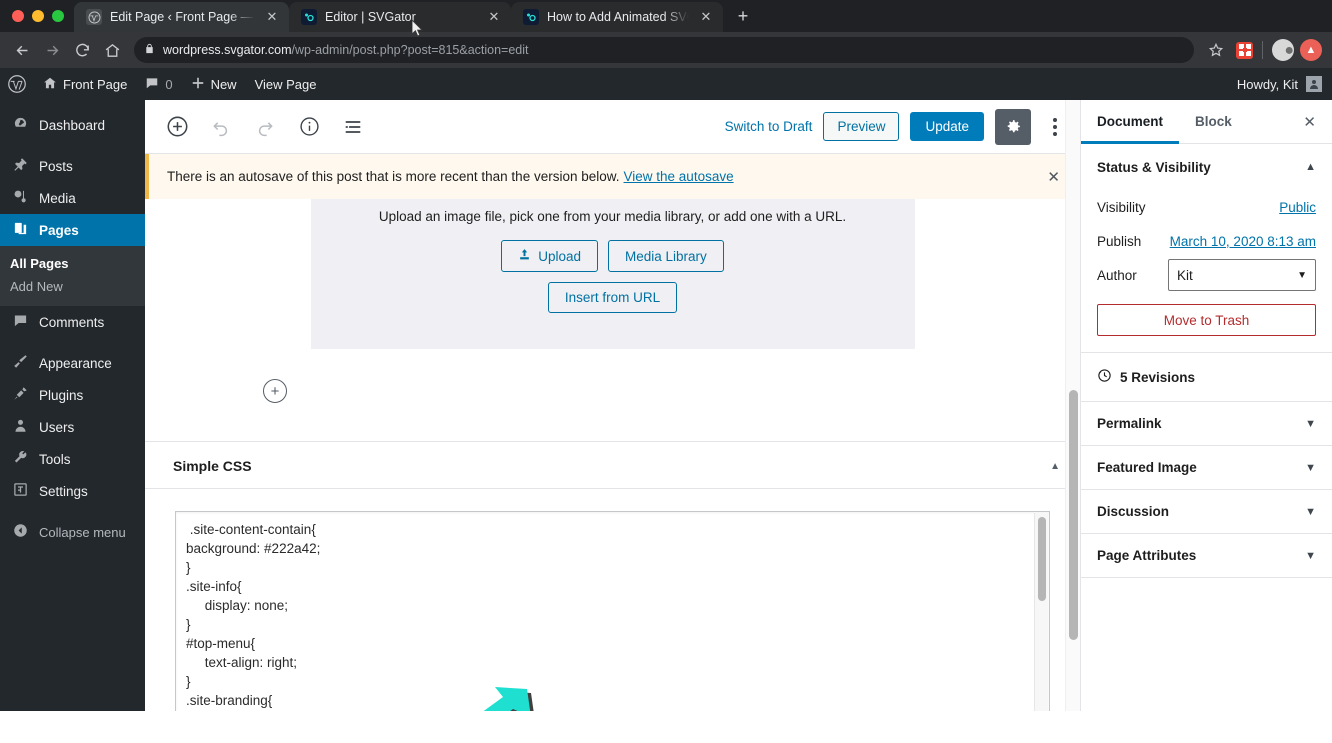  I want to click on preview-button: Preview, so click(861, 126).